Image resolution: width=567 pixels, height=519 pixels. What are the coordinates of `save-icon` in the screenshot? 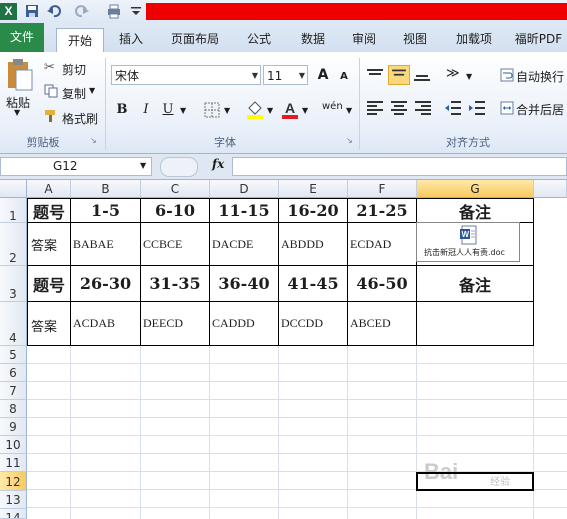 It's located at (32, 11).